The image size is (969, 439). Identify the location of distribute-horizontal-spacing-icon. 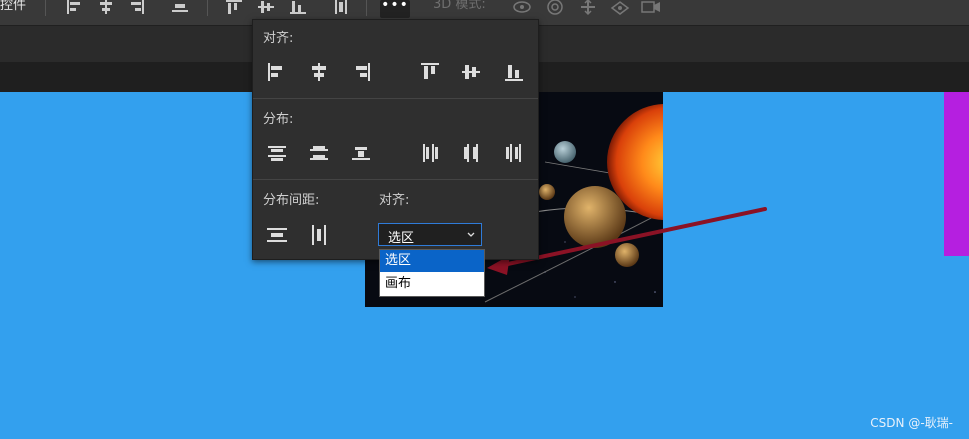
(319, 235).